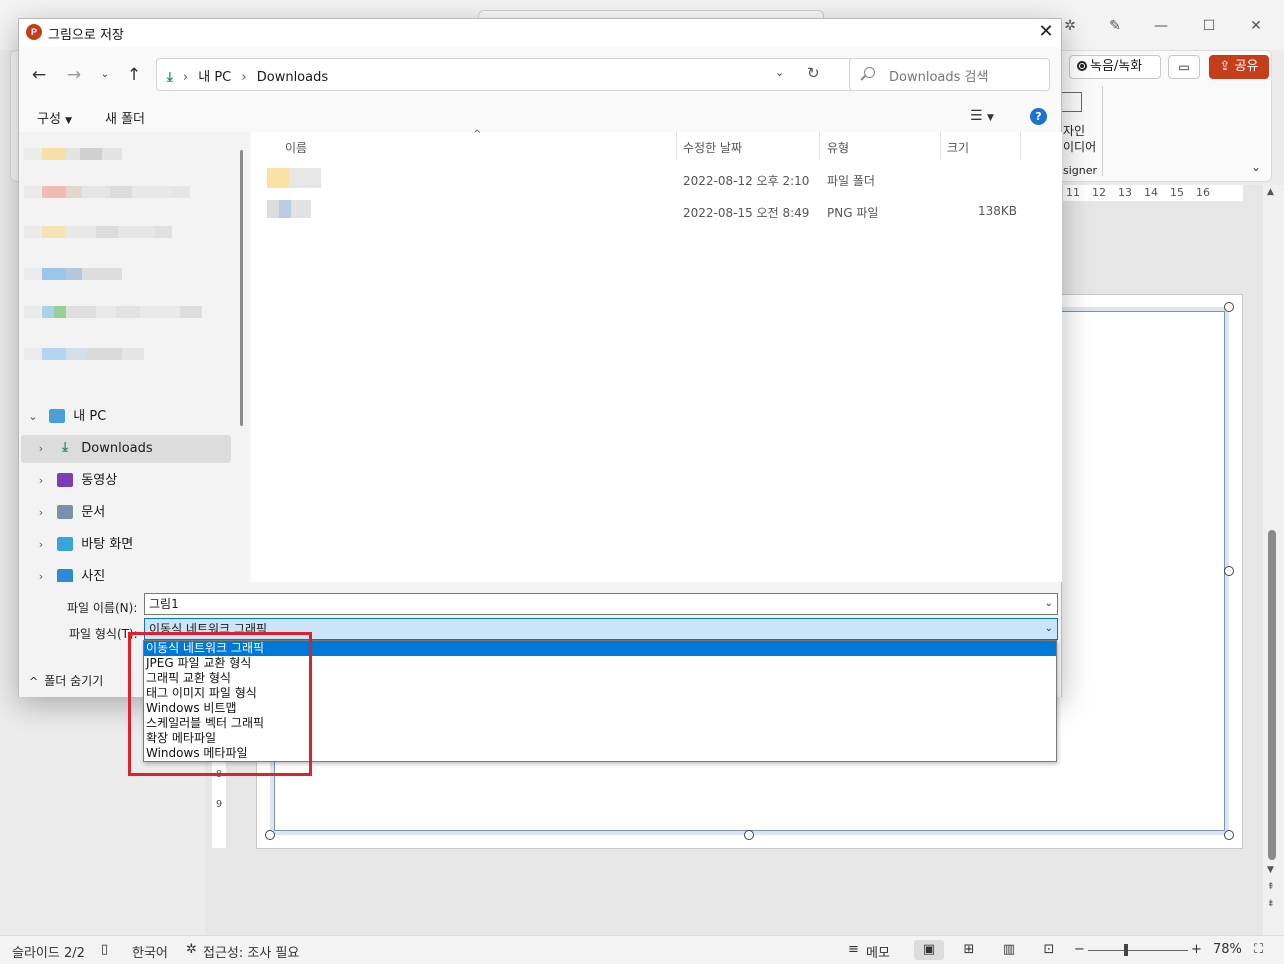 The image size is (1284, 964). What do you see at coordinates (1102, 131) in the screenshot?
I see `ribbon-divider` at bounding box center [1102, 131].